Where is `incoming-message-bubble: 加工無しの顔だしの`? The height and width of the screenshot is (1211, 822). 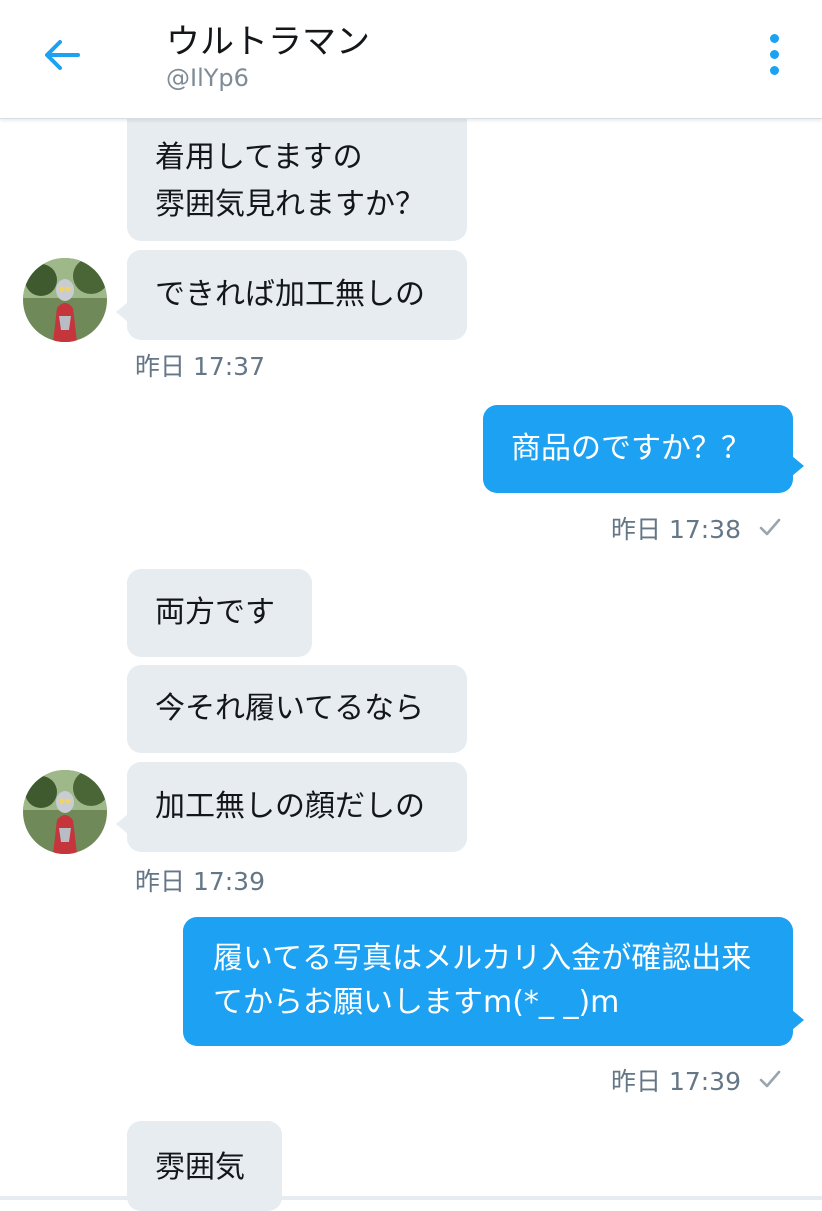
incoming-message-bubble: 加工無しの顔だしの is located at coordinates (297, 807).